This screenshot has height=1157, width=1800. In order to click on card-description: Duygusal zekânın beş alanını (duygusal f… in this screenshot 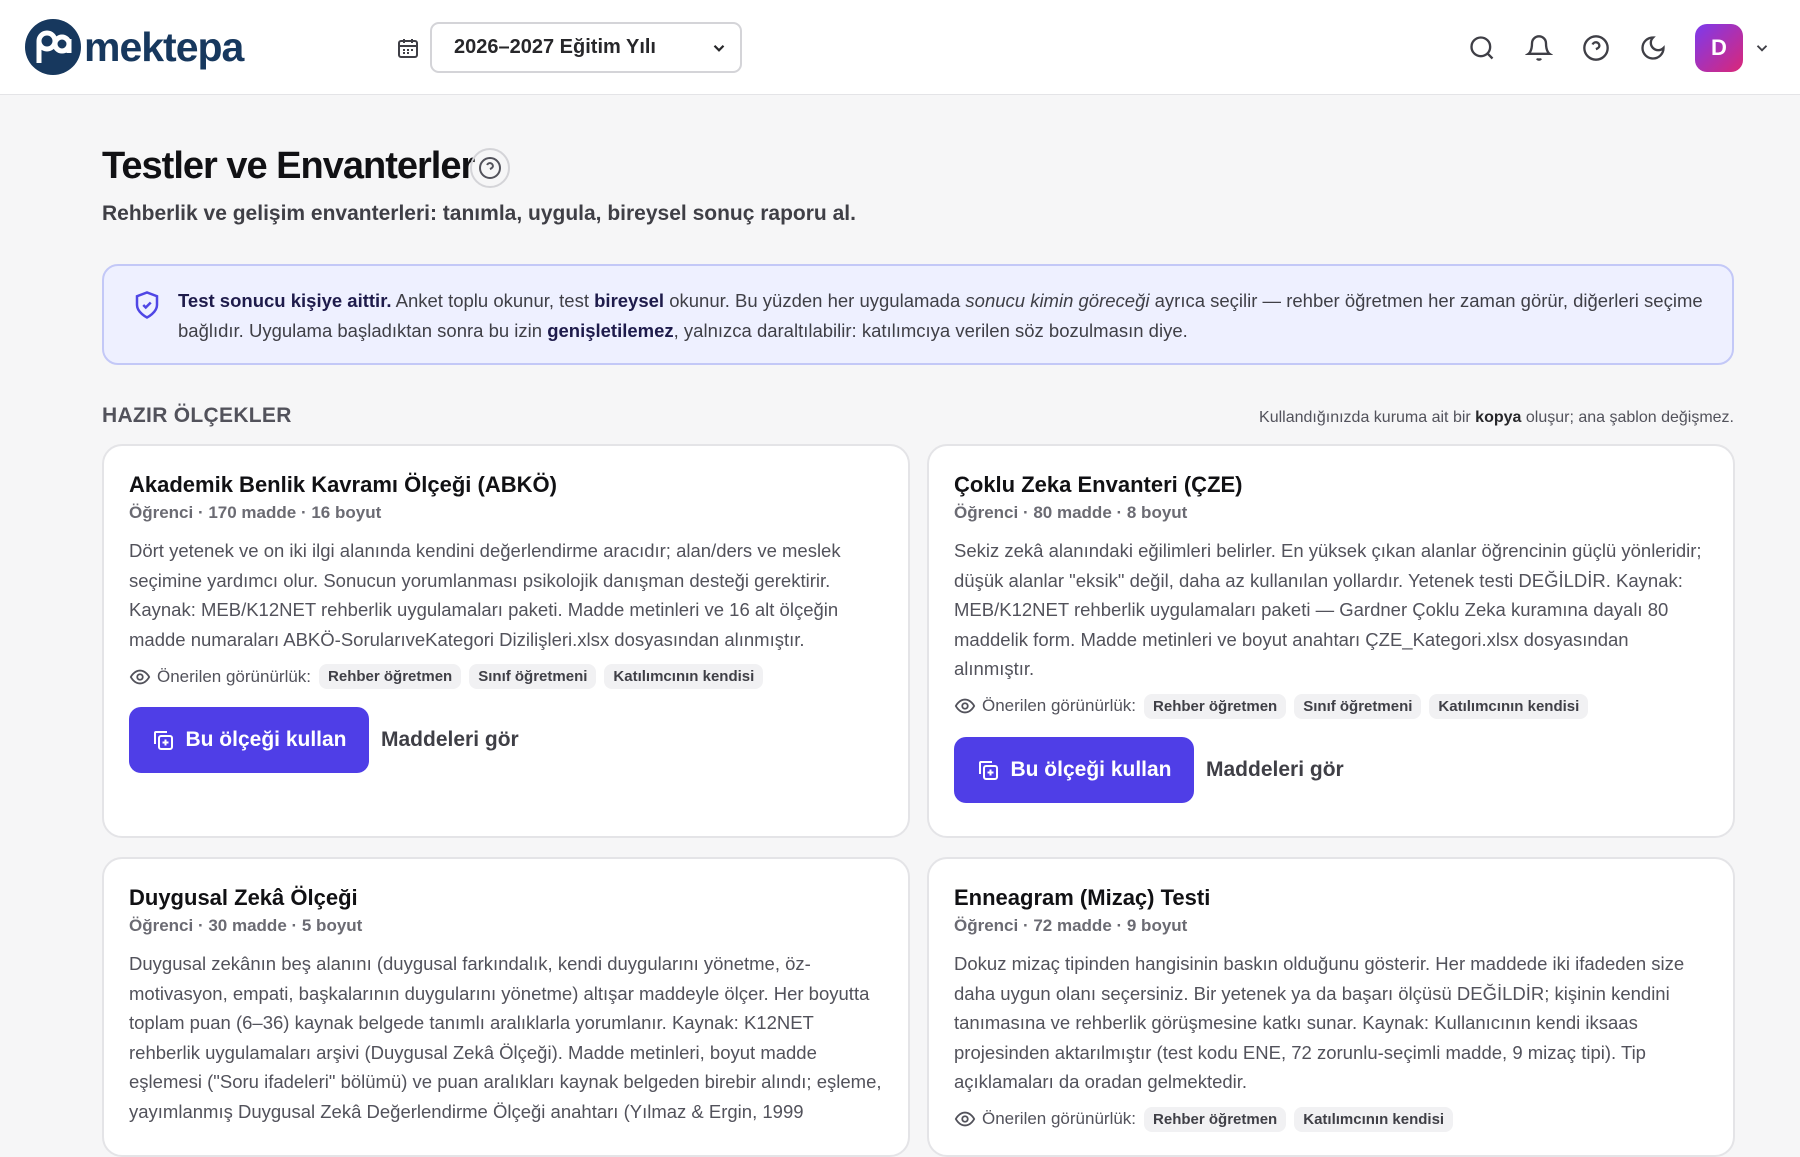, I will do `click(505, 1037)`.